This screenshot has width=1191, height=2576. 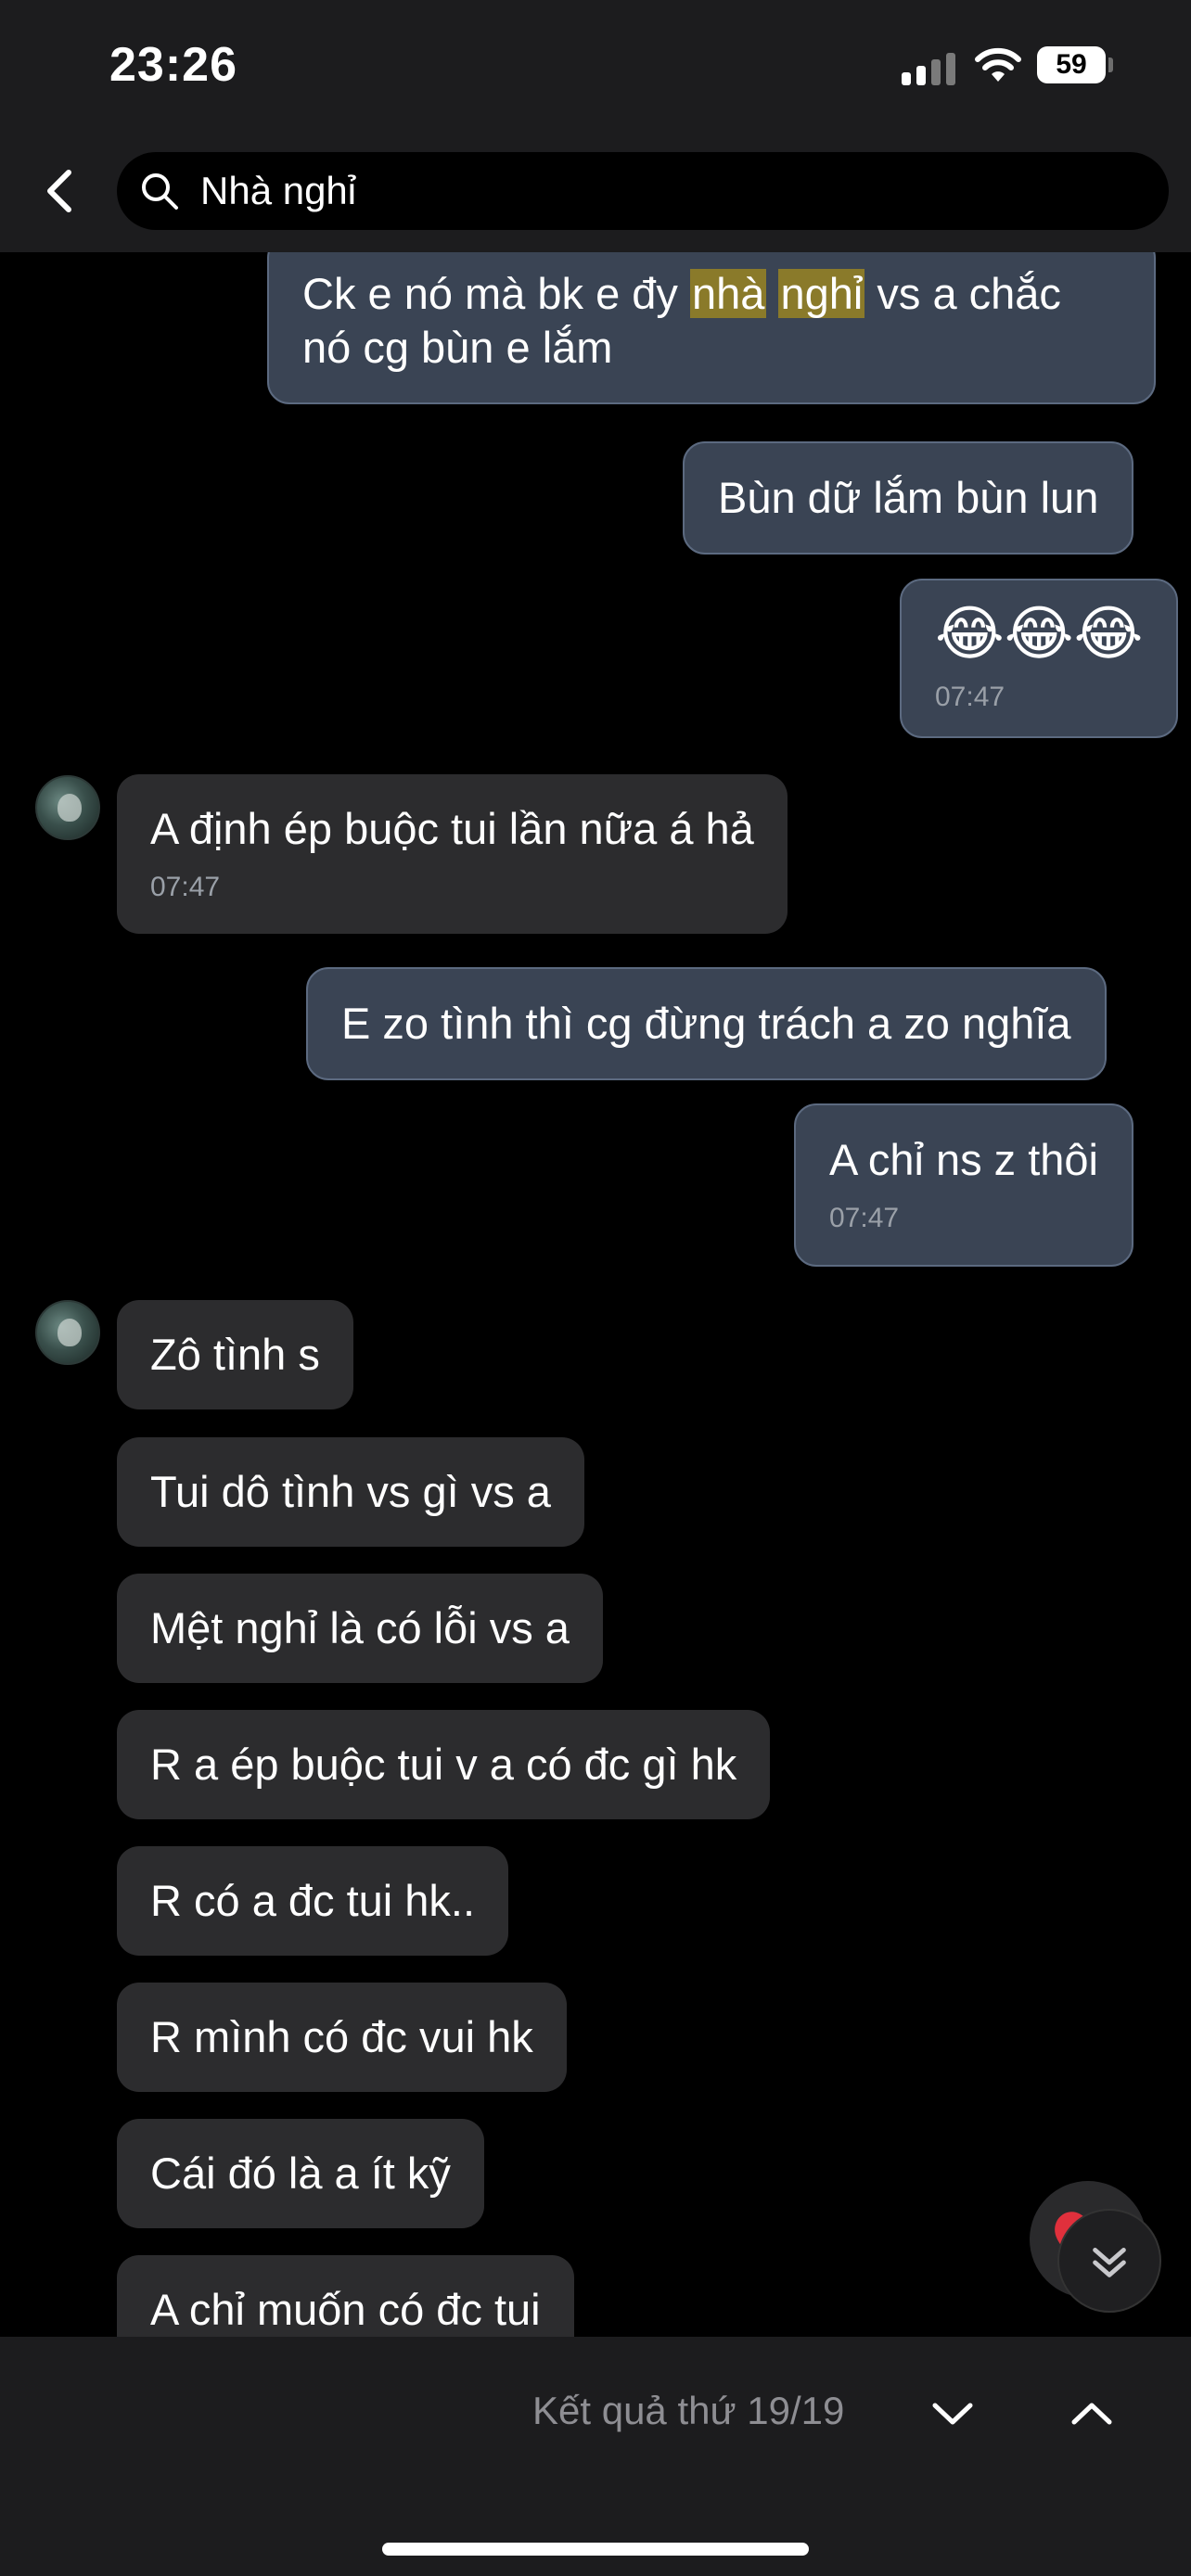 What do you see at coordinates (821, 293) in the screenshot?
I see `search-highlight: nghỉ` at bounding box center [821, 293].